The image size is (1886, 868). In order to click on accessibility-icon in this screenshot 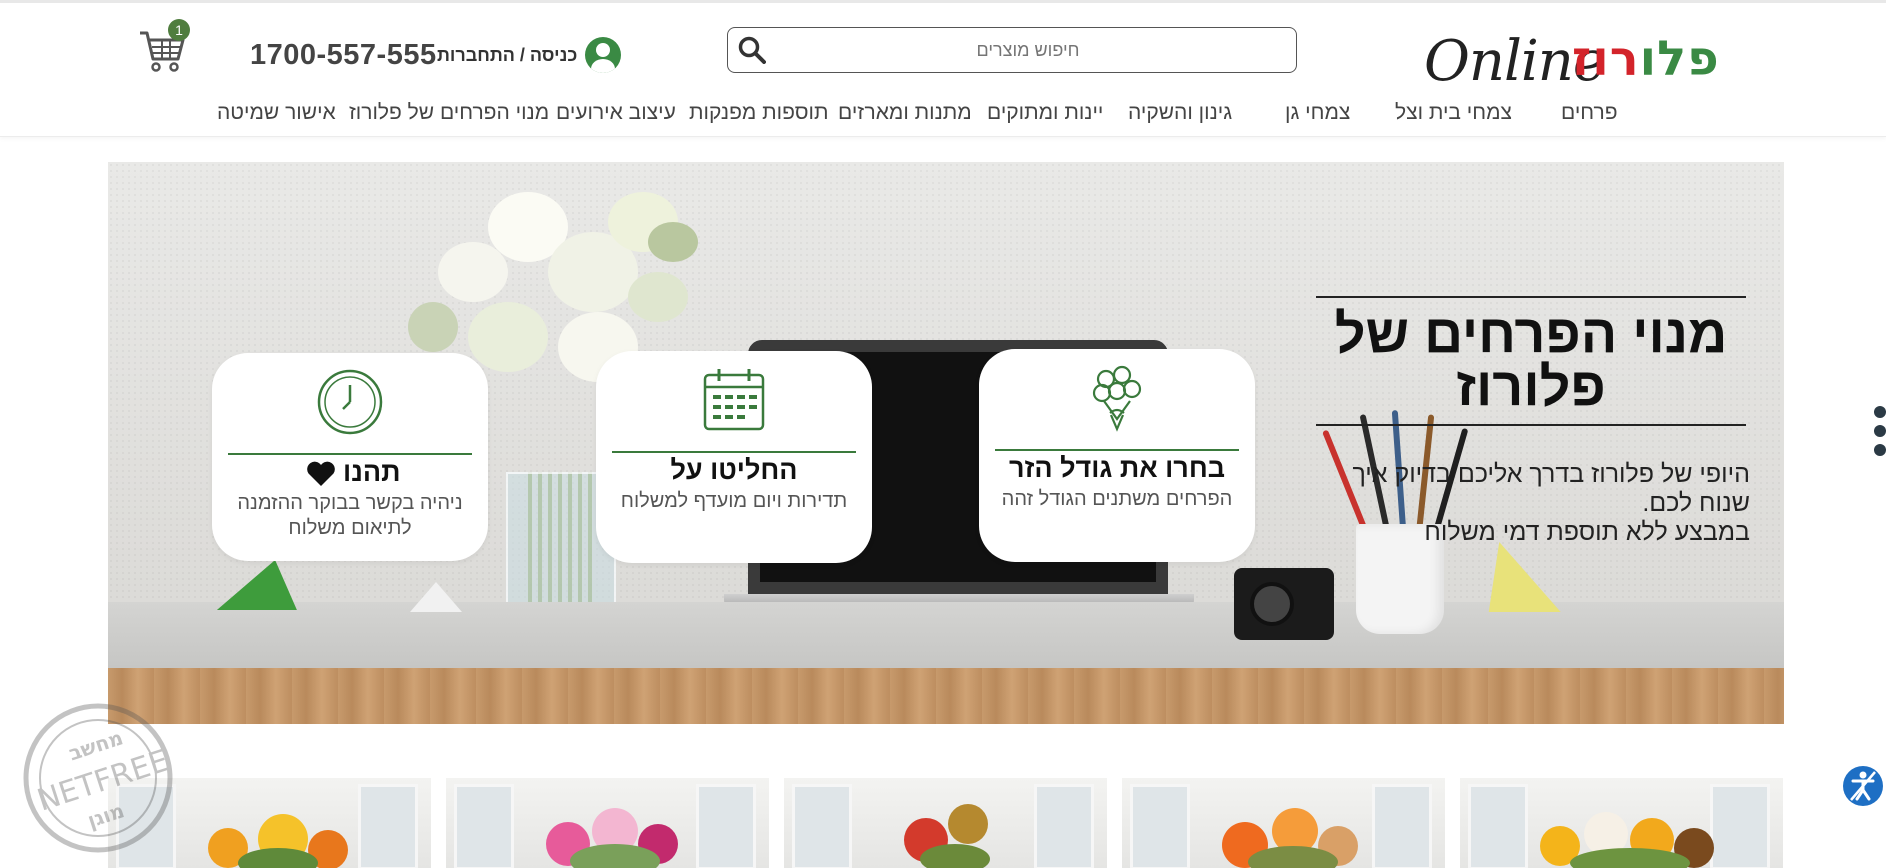, I will do `click(1863, 786)`.